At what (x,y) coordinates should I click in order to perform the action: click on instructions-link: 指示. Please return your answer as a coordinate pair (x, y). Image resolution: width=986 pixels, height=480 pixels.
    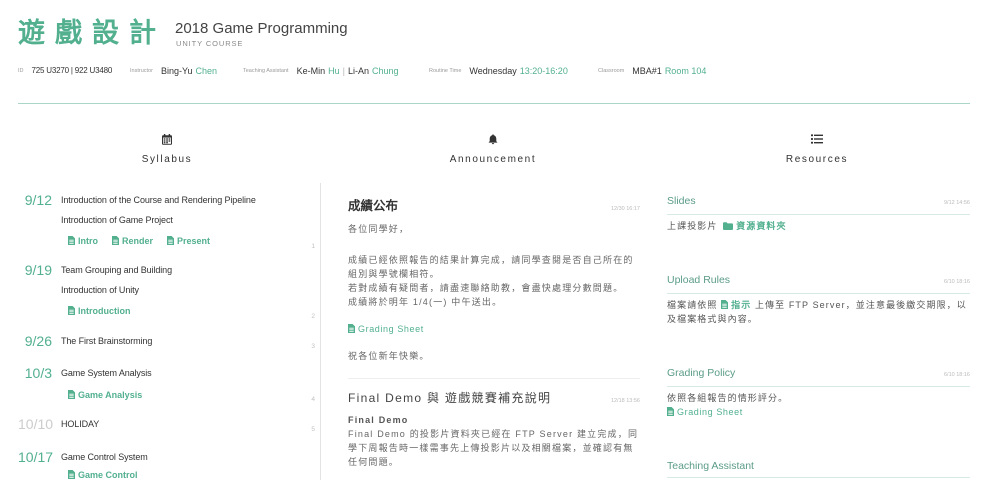
    Looking at the image, I should click on (736, 305).